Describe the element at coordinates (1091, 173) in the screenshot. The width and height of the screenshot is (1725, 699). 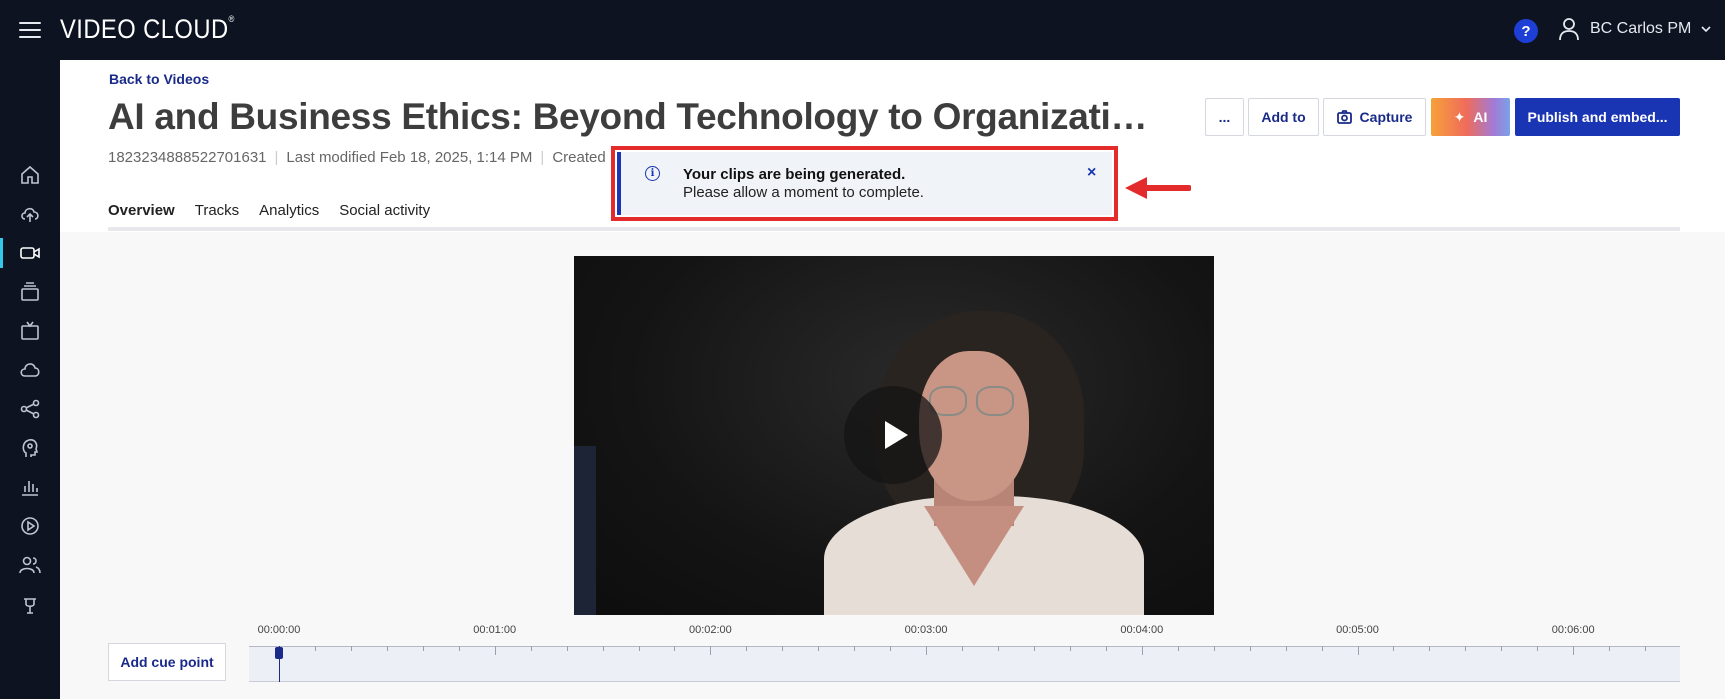
I see `close-icon: ×` at that location.